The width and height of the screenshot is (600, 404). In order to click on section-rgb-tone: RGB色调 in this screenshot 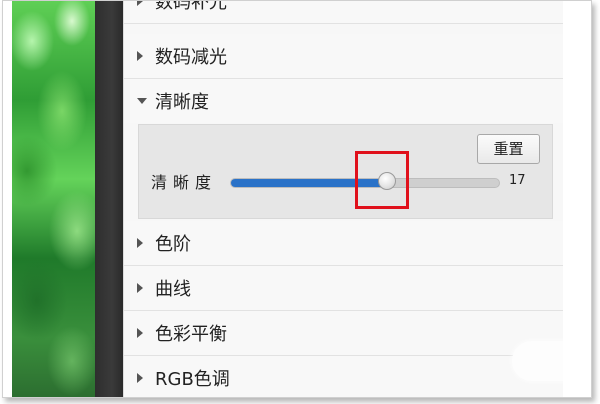, I will do `click(344, 376)`.